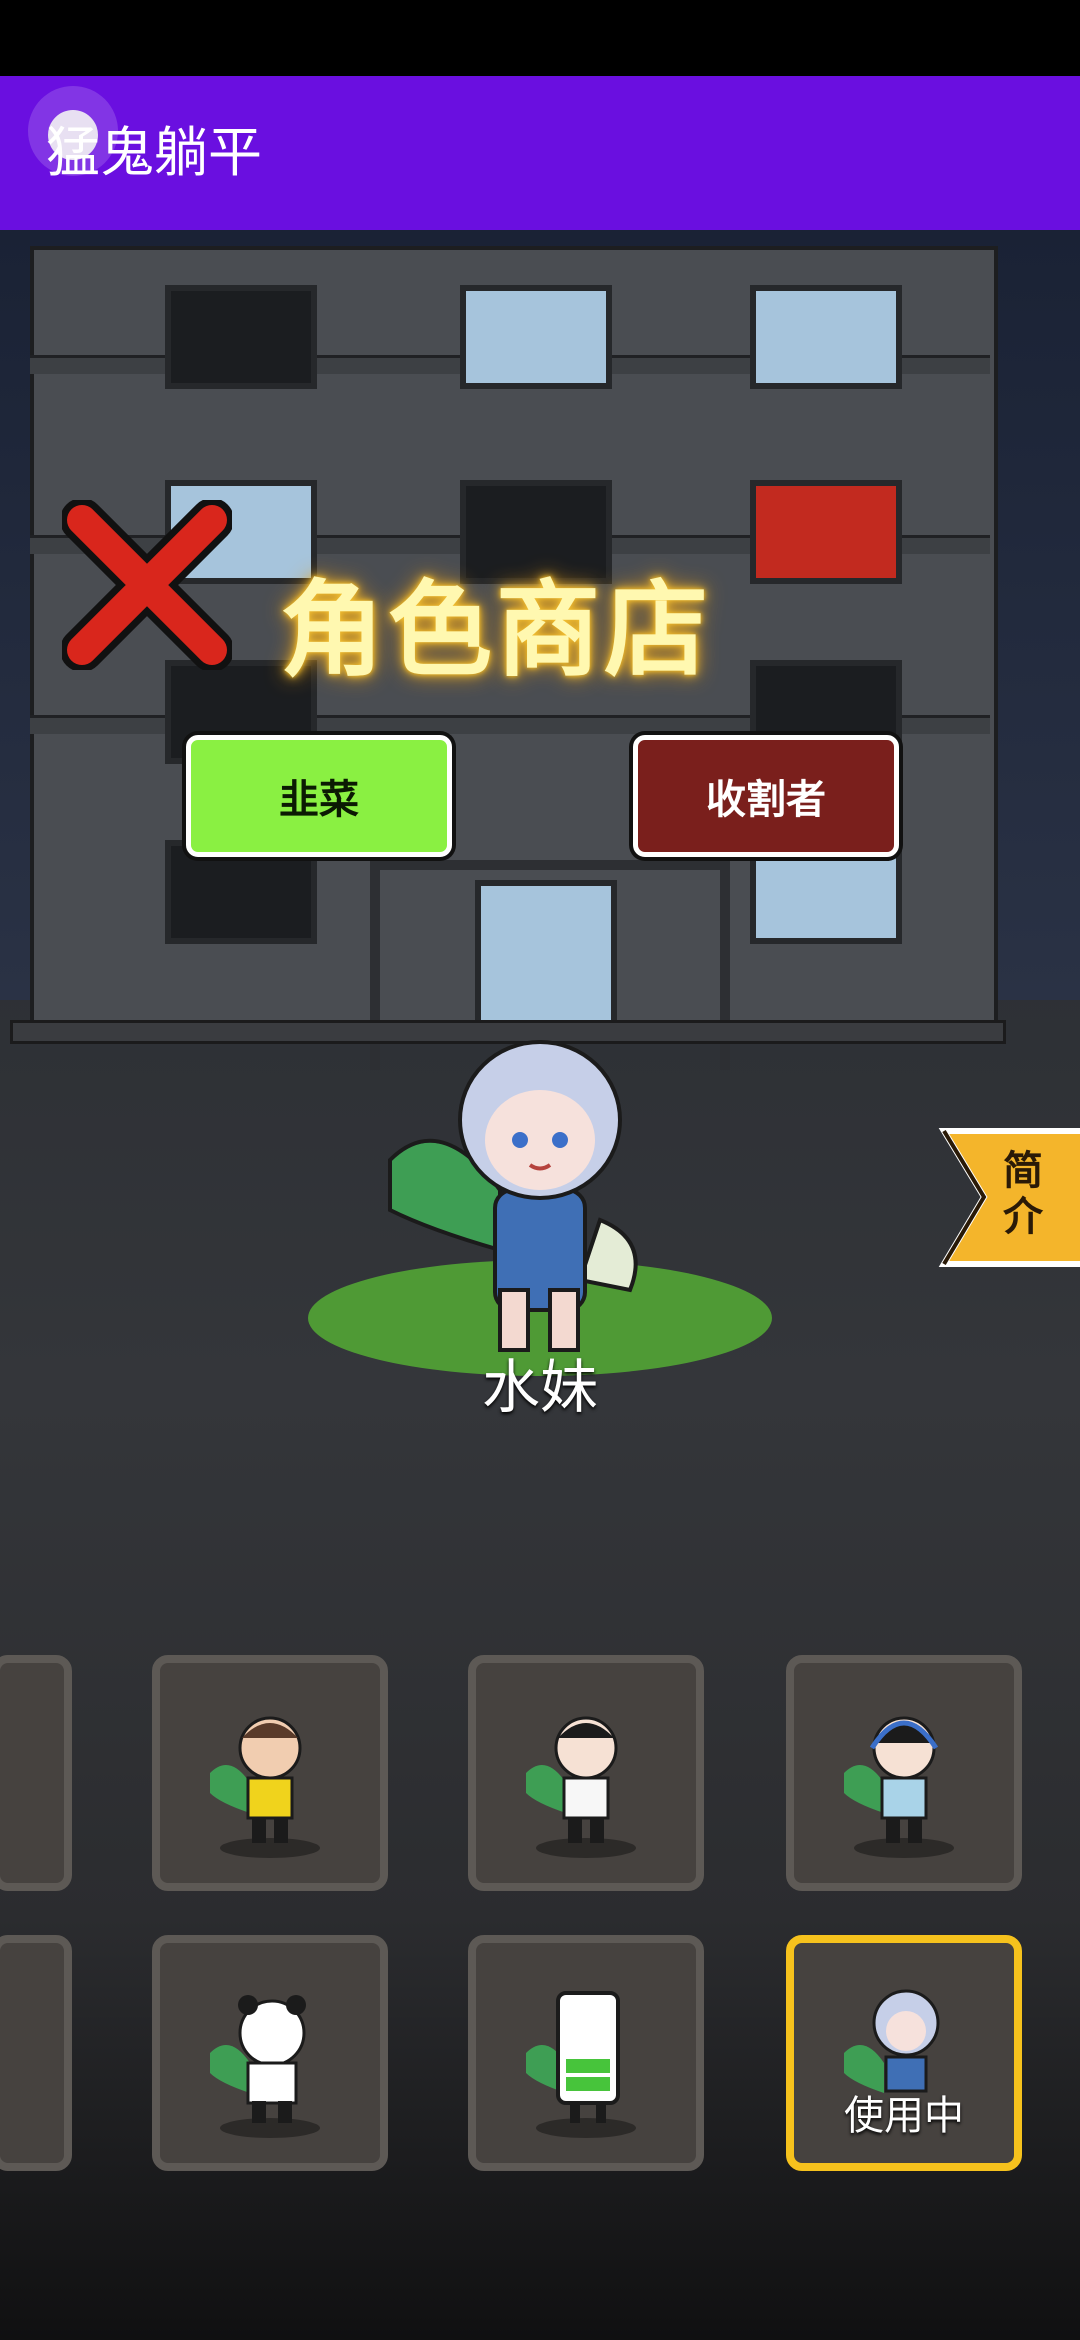  Describe the element at coordinates (540, 38) in the screenshot. I see `status-bar` at that location.